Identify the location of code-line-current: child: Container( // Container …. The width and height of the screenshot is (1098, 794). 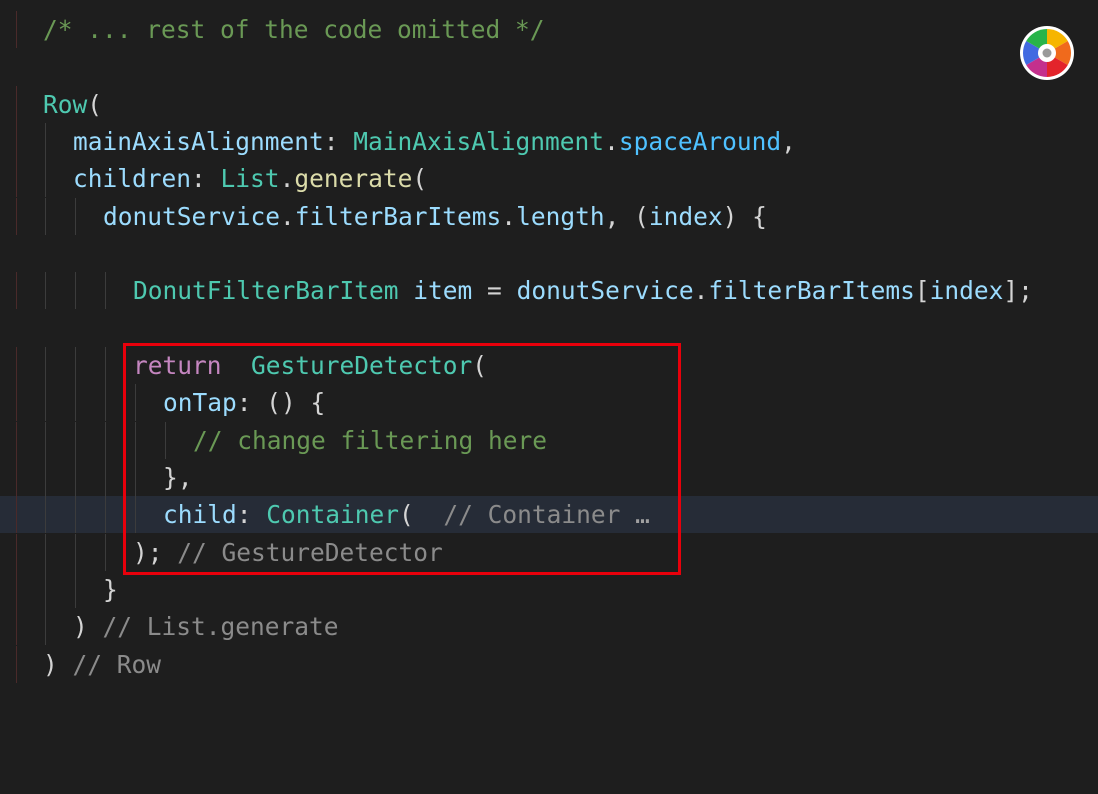
(549, 514).